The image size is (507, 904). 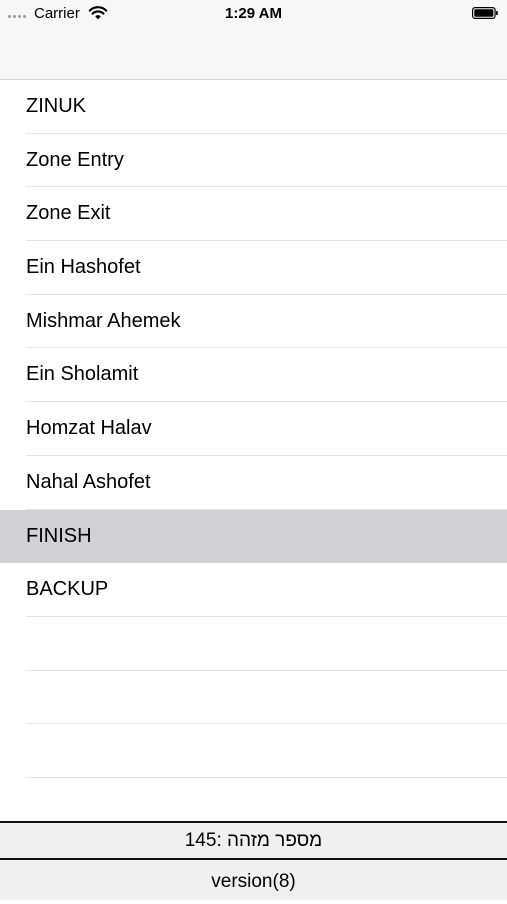 I want to click on list-item-ein-sholamit: Ein Sholamit, so click(x=253, y=375).